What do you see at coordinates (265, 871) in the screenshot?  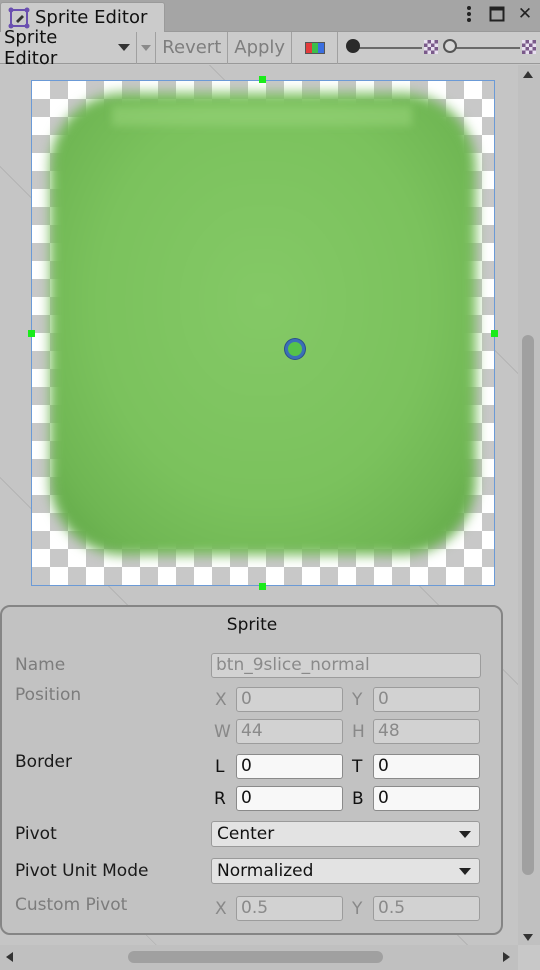 I see `pivot-unit-mode-value: Normalized` at bounding box center [265, 871].